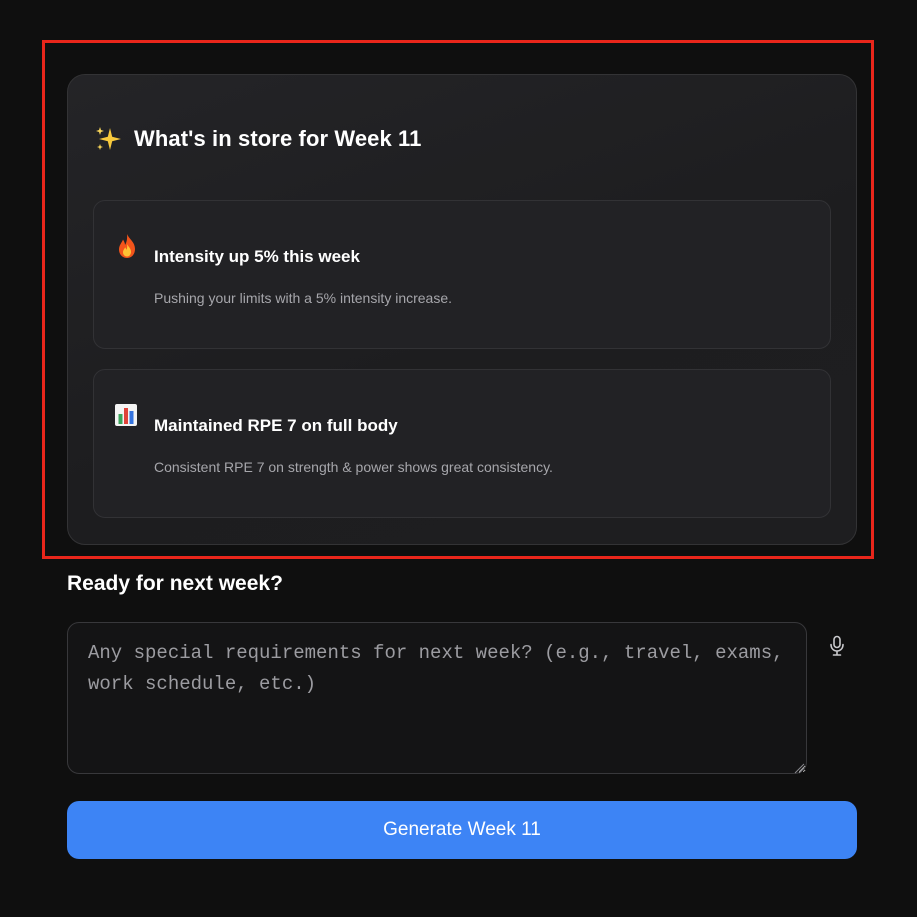 Image resolution: width=917 pixels, height=917 pixels. What do you see at coordinates (462, 830) in the screenshot?
I see `generate-week-button: Generate Week 11` at bounding box center [462, 830].